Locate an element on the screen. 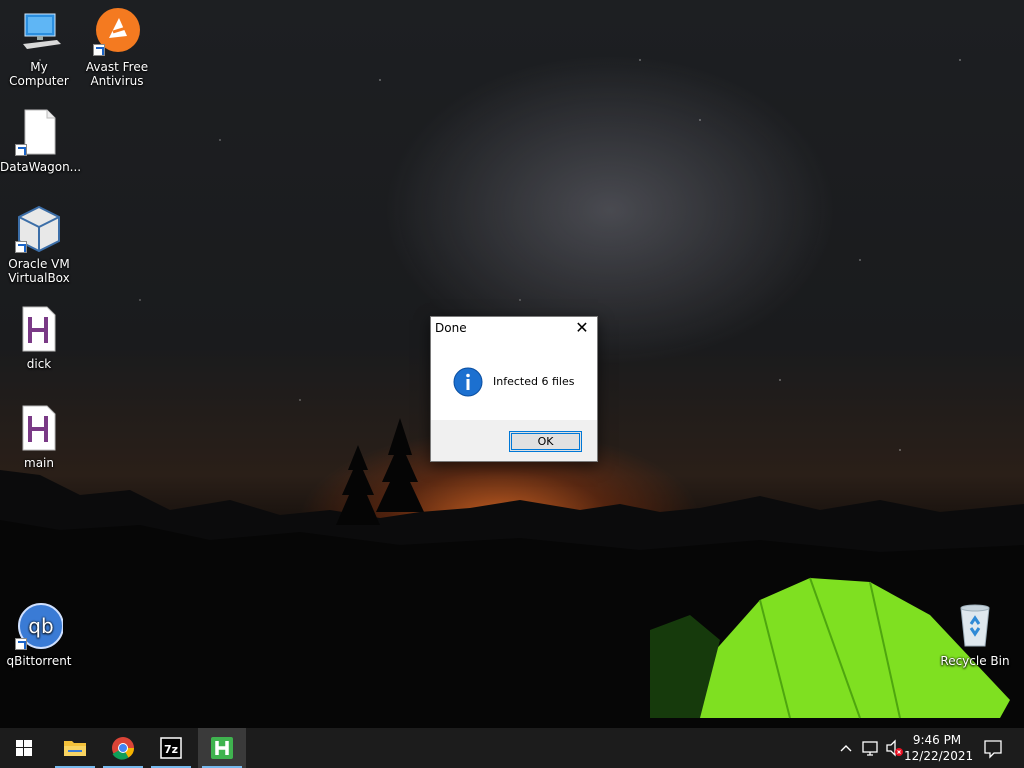  desktop-icon-main: main is located at coordinates (39, 437).